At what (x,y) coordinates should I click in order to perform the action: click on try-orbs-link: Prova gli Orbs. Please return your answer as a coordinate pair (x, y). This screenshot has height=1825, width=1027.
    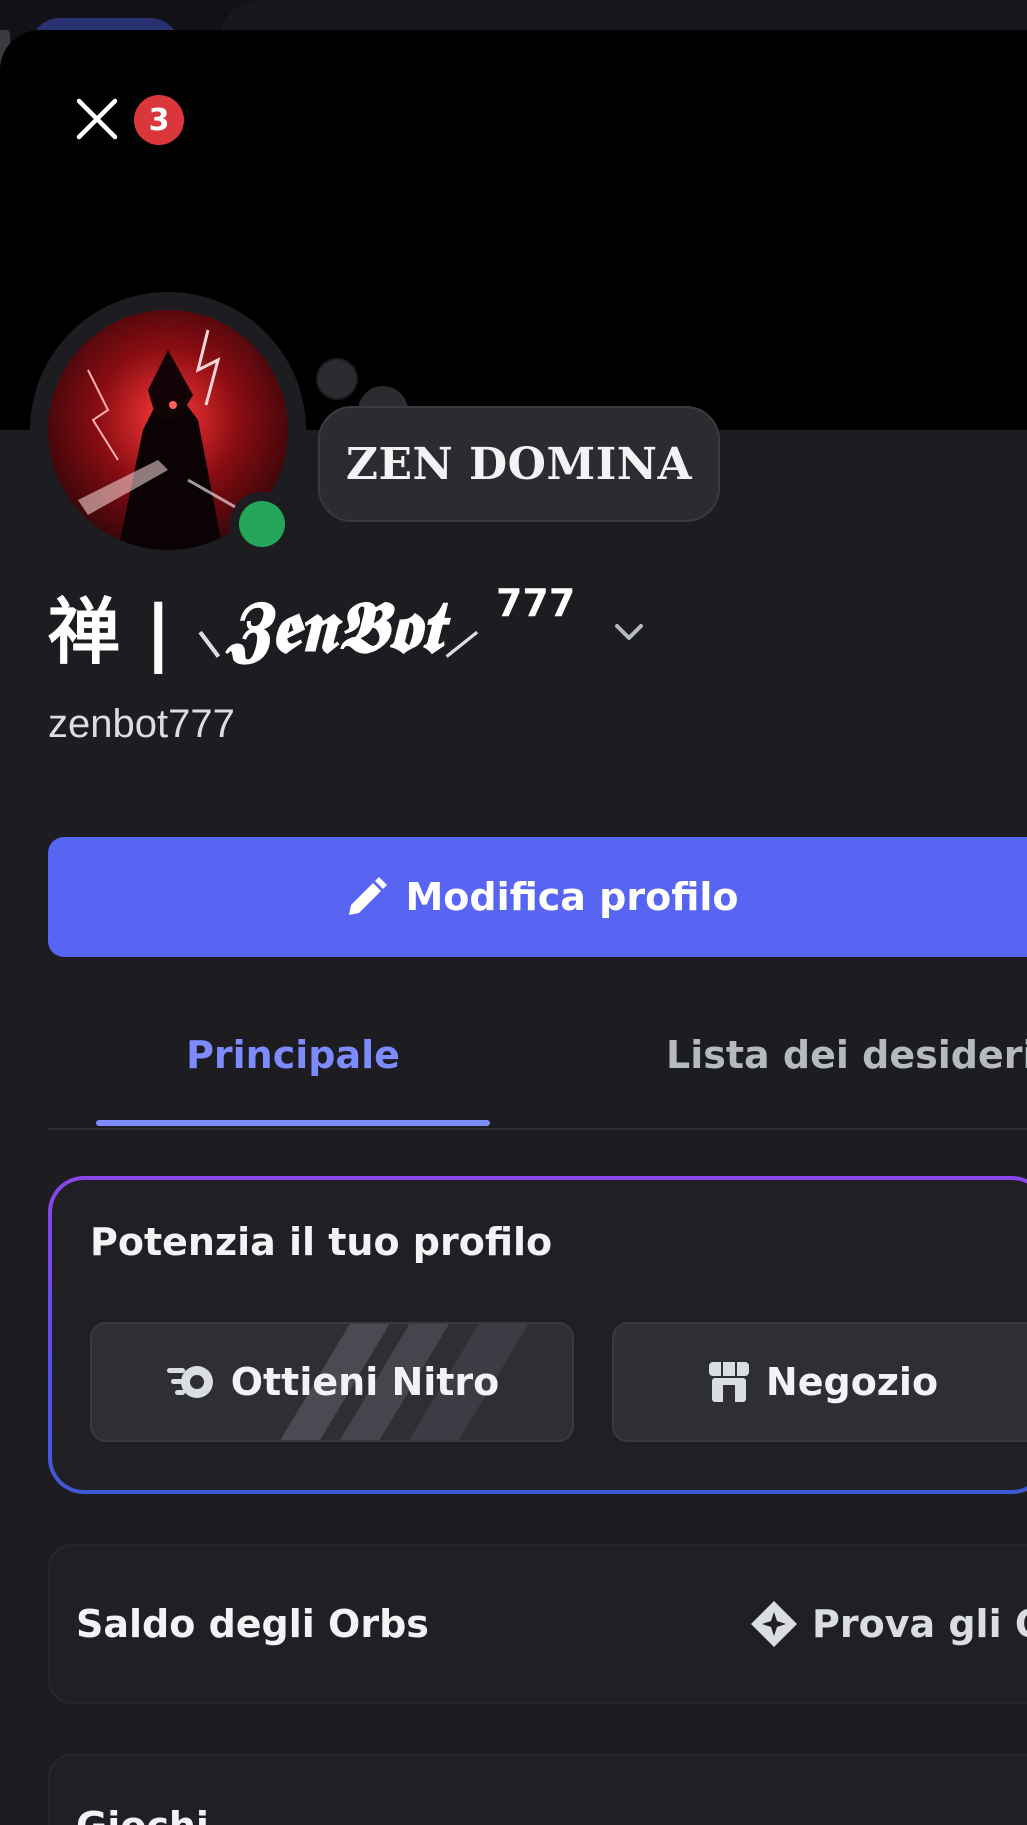
    Looking at the image, I should click on (887, 1624).